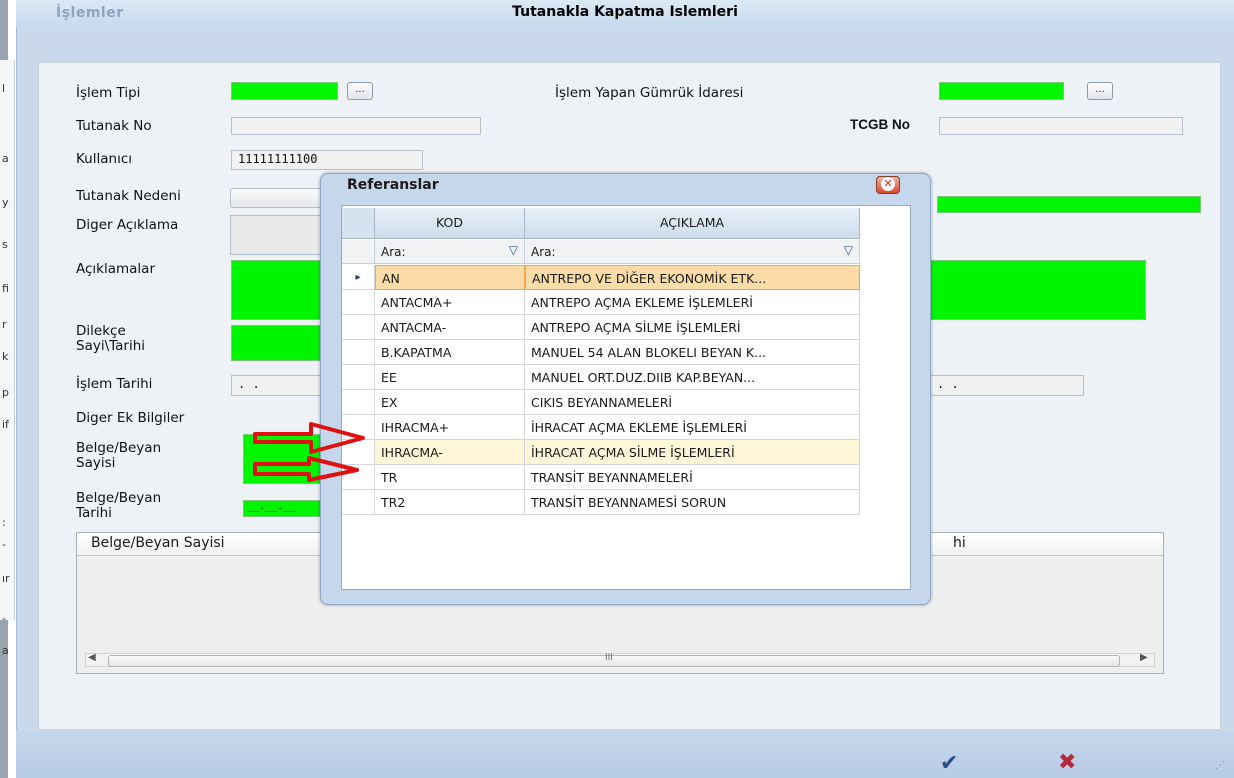  I want to click on belge-sayisi-label: Belge/Beyan Sayisi, so click(118, 456).